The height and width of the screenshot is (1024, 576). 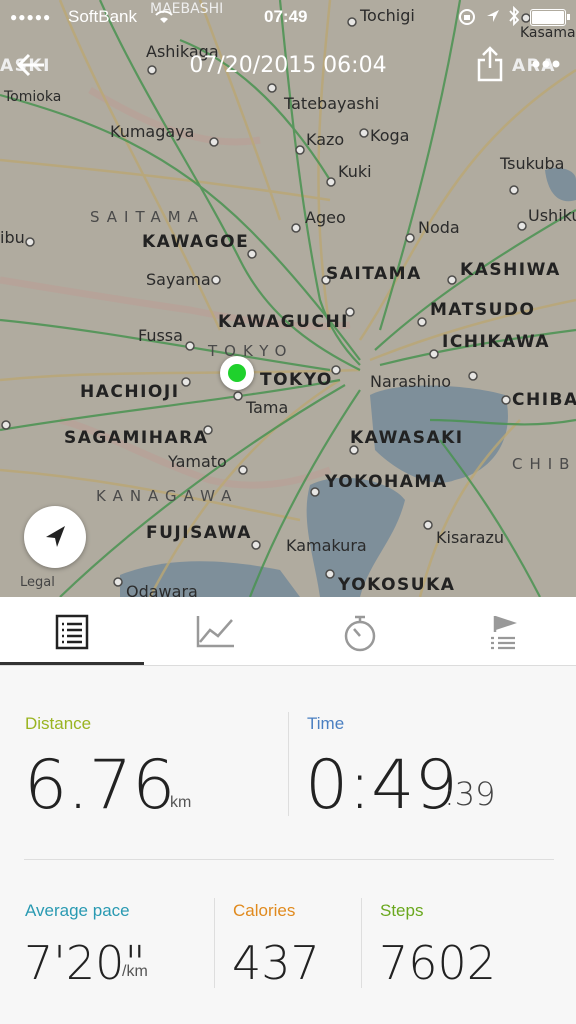 I want to click on map-region-label: SAITAMA, so click(x=147, y=217).